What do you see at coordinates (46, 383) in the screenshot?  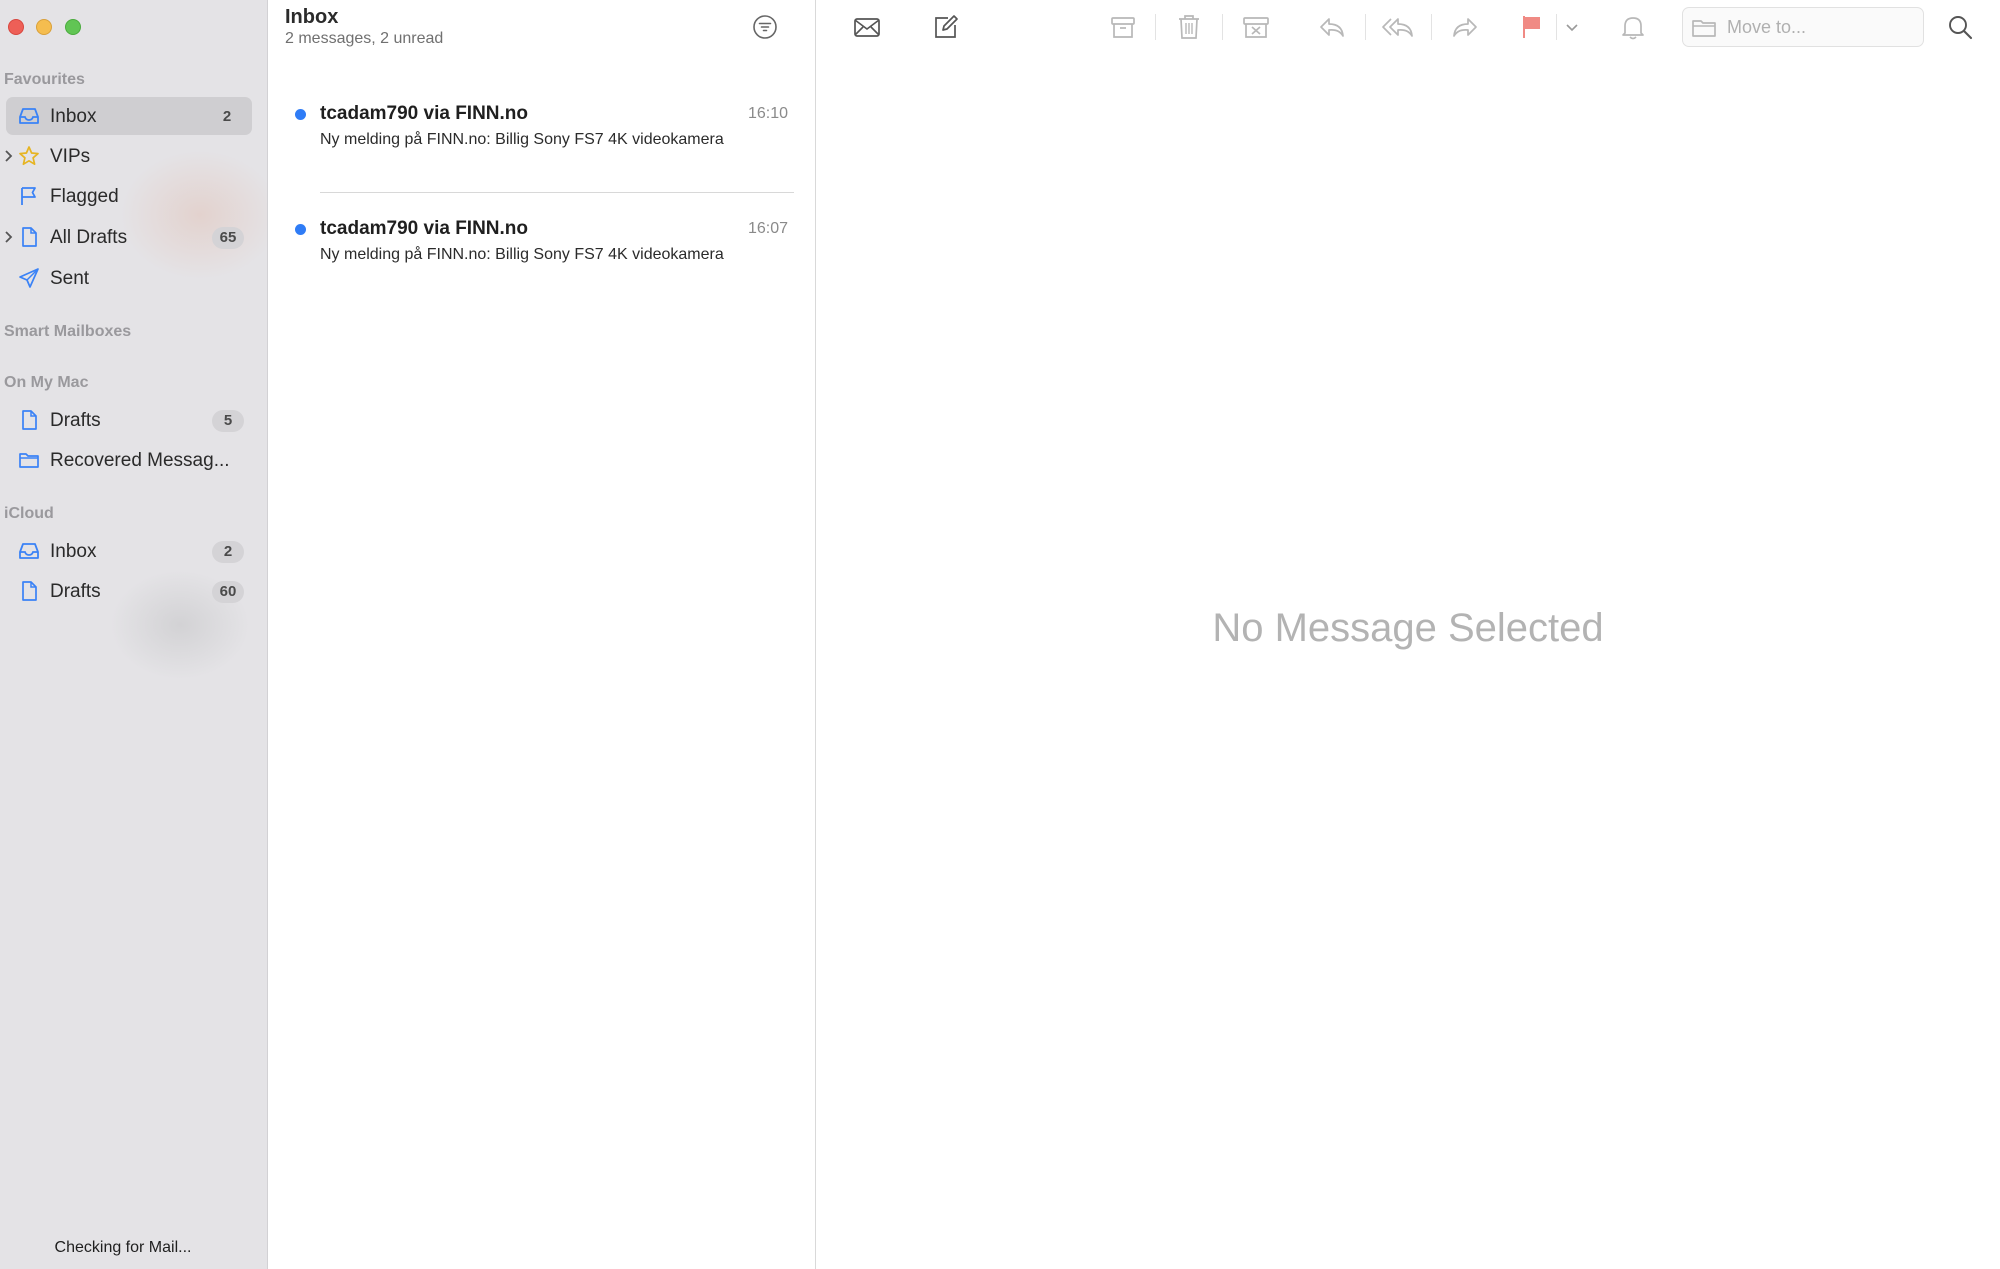 I see `section-title-on-my-mac: On My Mac` at bounding box center [46, 383].